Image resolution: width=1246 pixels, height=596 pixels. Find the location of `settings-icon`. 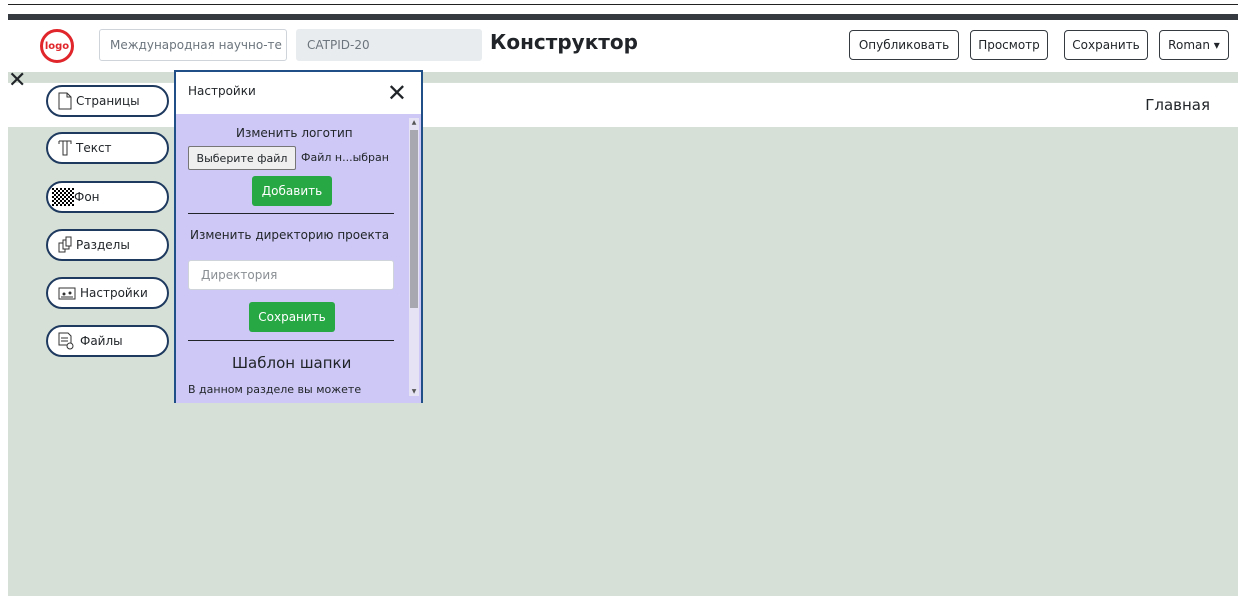

settings-icon is located at coordinates (67, 293).